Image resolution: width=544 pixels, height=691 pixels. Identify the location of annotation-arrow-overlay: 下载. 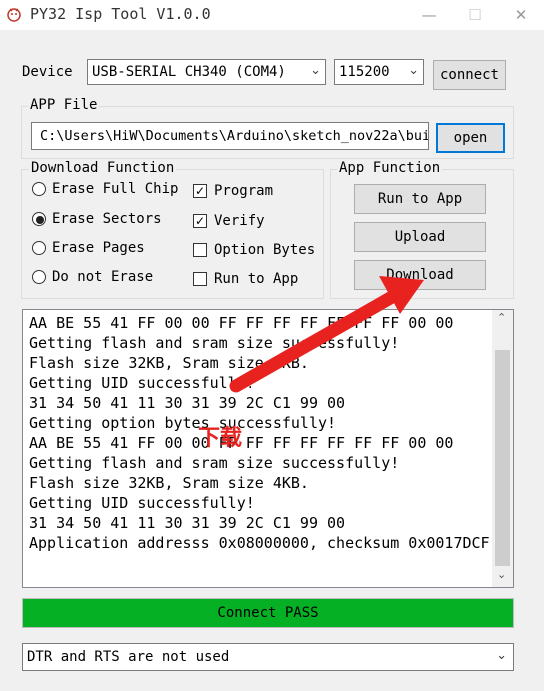
(311, 363).